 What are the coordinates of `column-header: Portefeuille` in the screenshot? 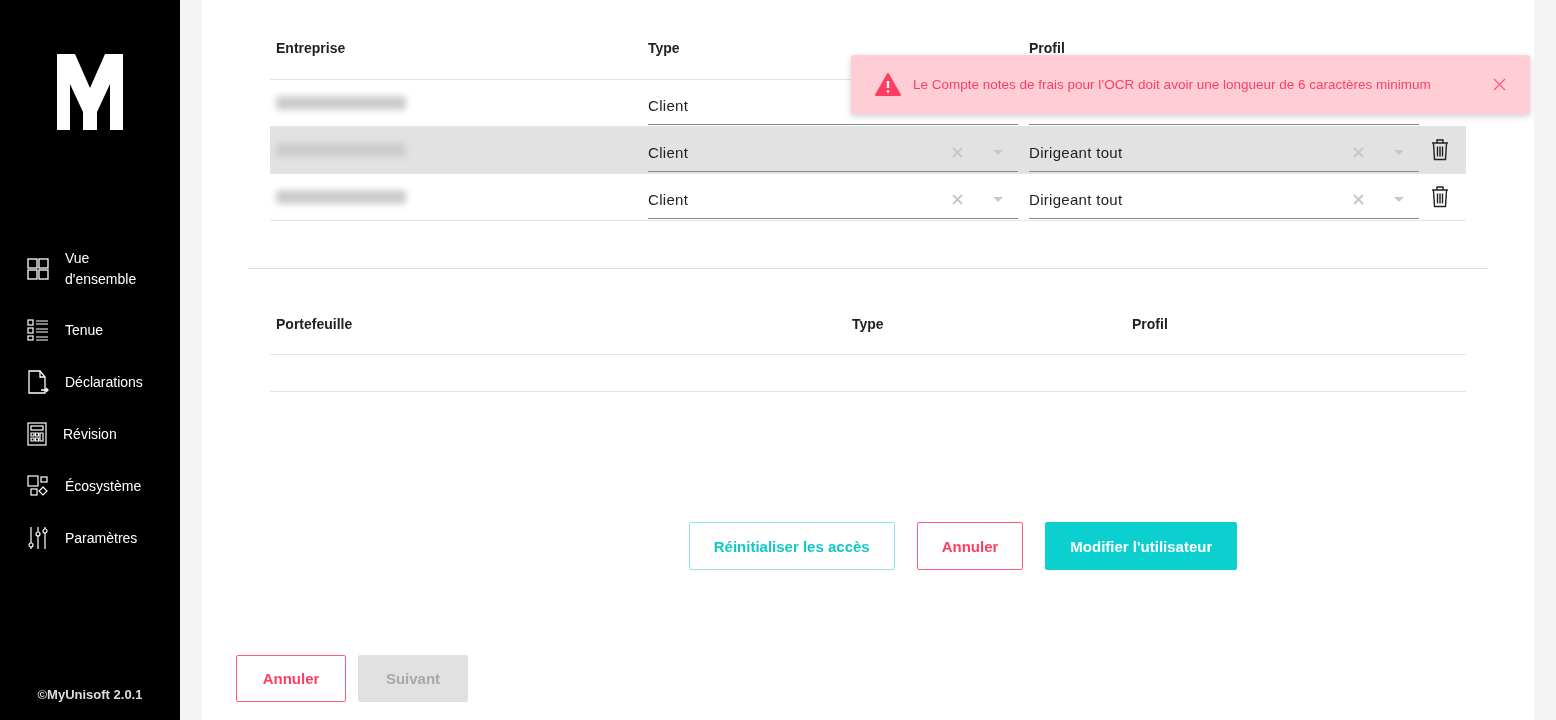 It's located at (314, 323).